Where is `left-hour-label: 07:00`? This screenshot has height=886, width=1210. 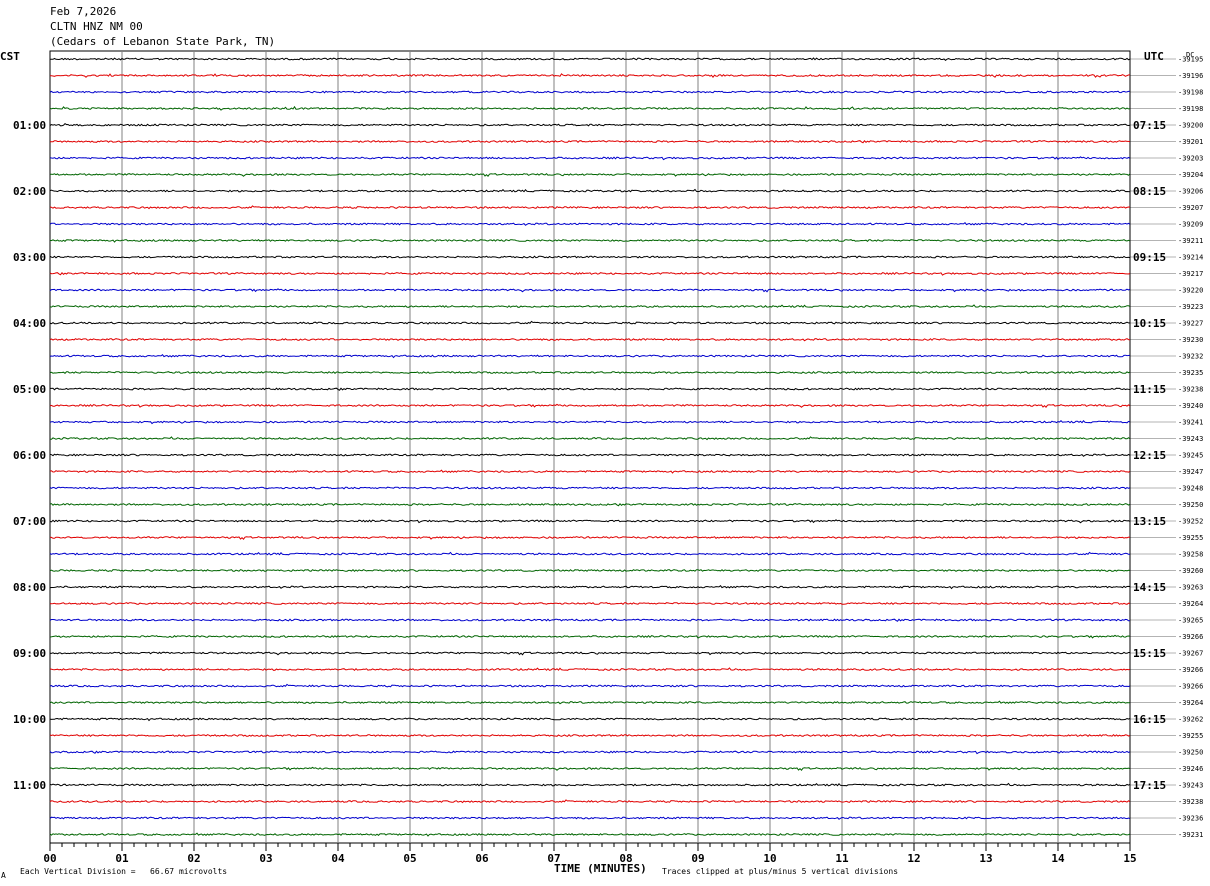
left-hour-label: 07:00 is located at coordinates (29, 521).